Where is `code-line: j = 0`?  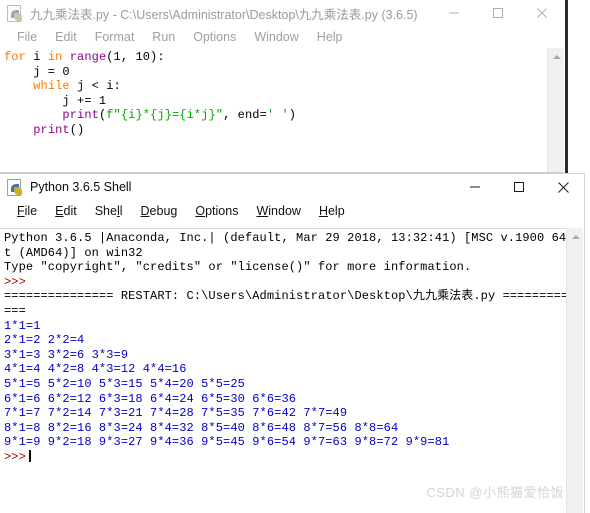
code-line: j = 0 is located at coordinates (275, 72).